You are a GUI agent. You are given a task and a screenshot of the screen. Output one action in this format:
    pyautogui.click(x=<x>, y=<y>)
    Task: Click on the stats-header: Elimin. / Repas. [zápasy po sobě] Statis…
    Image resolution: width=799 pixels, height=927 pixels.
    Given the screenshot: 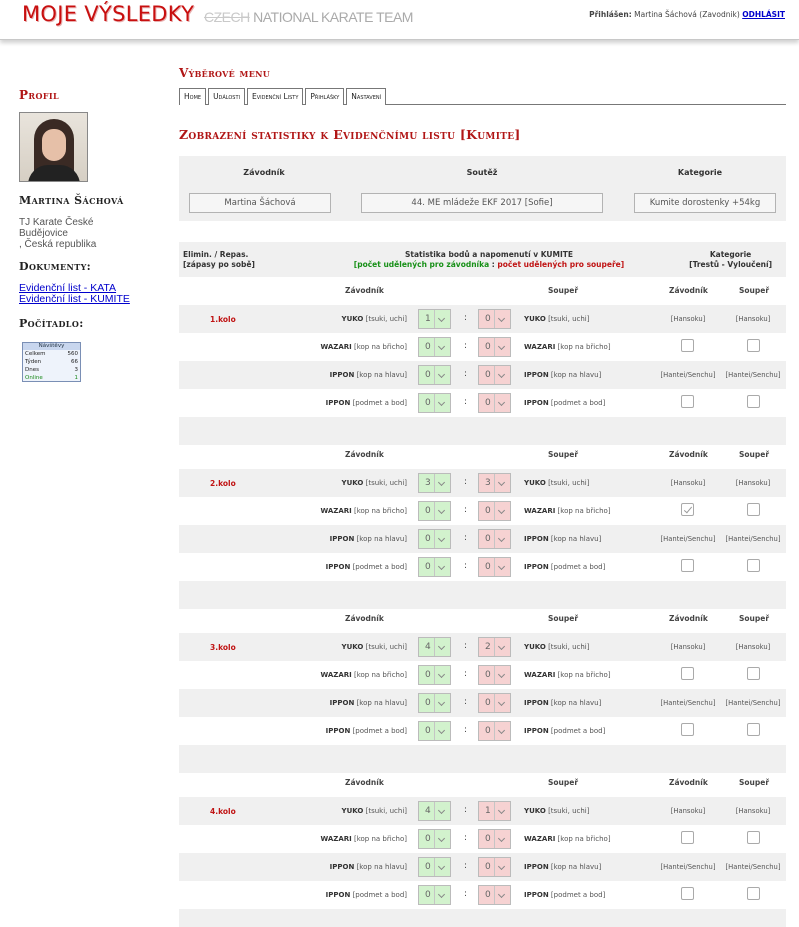 What is the action you would take?
    pyautogui.click(x=482, y=259)
    